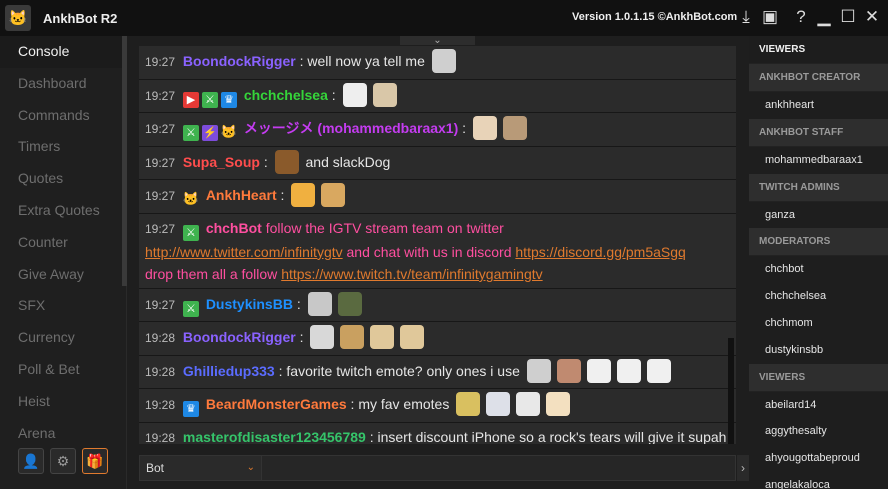 The image size is (888, 489). What do you see at coordinates (437, 163) in the screenshot?
I see `chat-message: 19:27 Supa_Soup : and slackDog` at bounding box center [437, 163].